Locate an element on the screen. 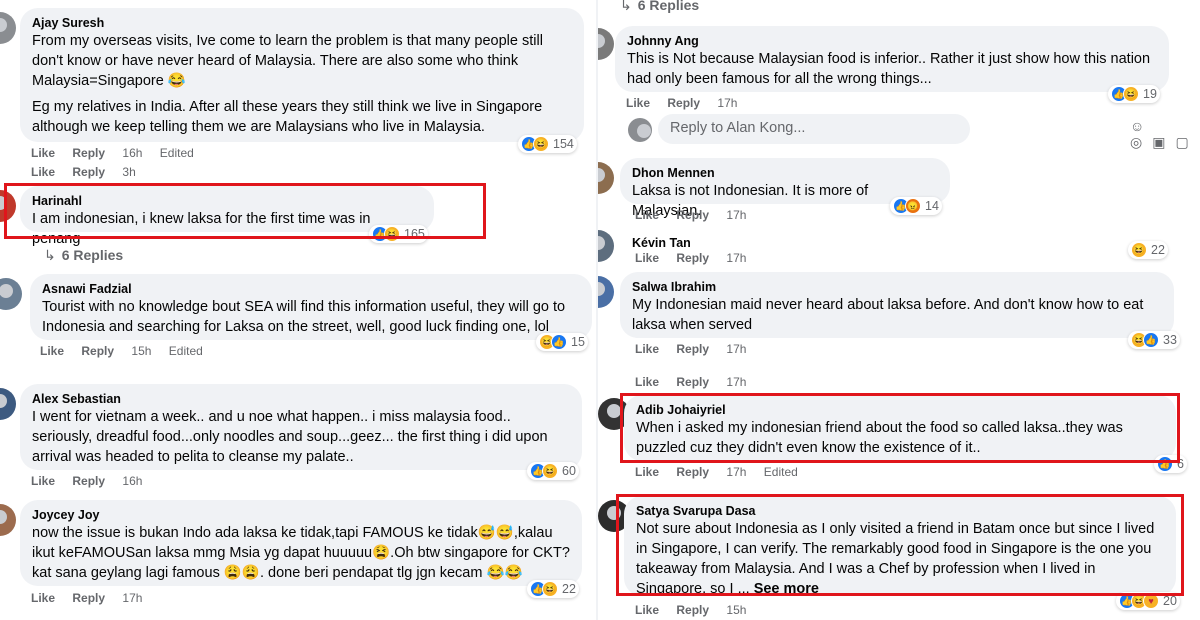  reaction-summary: 😆 👍 33 is located at coordinates (1154, 340).